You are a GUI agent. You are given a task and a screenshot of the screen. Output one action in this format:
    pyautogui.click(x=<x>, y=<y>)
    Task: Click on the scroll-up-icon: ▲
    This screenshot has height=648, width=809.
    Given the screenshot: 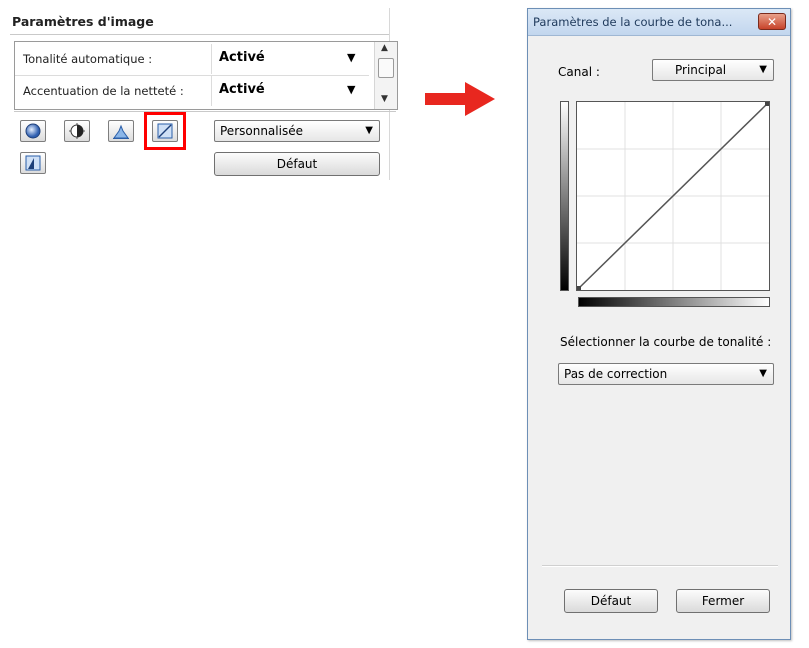 What is the action you would take?
    pyautogui.click(x=384, y=48)
    